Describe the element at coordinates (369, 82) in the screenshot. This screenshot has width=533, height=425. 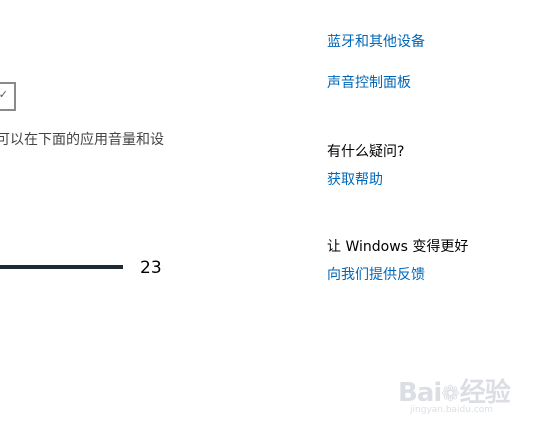
I see `sound-control-panel-link: 声音控制面板` at that location.